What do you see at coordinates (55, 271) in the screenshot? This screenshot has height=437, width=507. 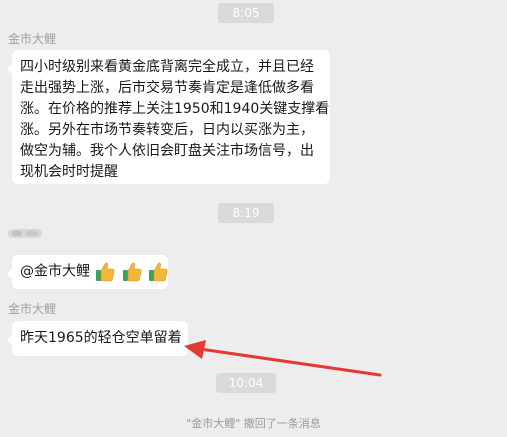 I see `mention-text: @金市大鲤` at bounding box center [55, 271].